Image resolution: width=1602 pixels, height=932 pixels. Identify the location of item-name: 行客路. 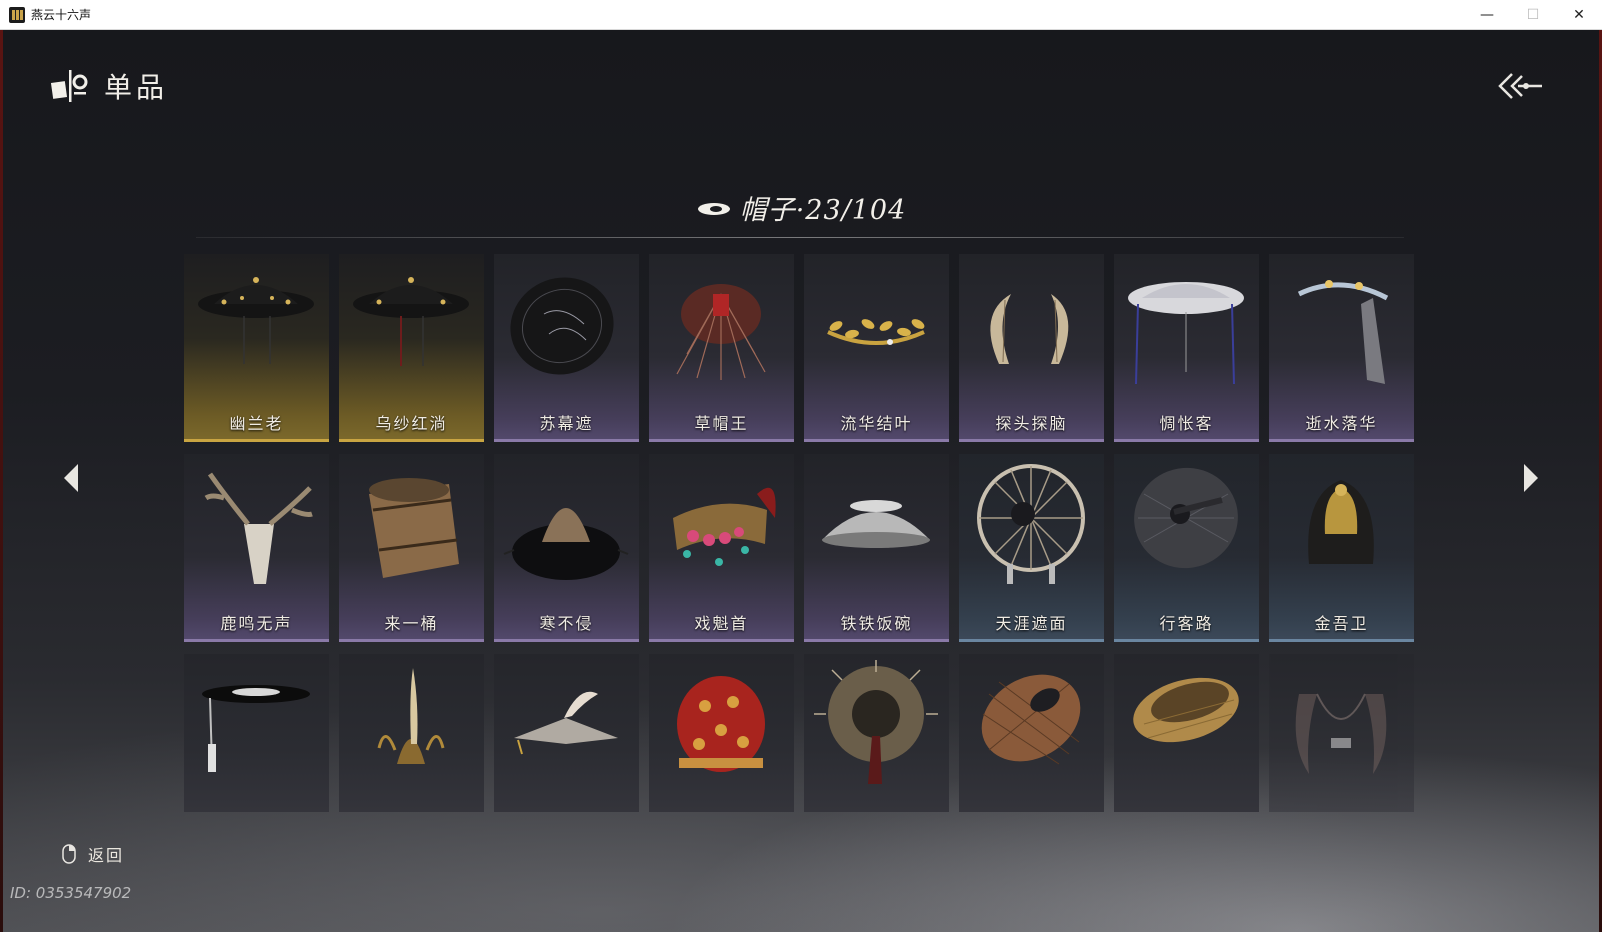
(1186, 623).